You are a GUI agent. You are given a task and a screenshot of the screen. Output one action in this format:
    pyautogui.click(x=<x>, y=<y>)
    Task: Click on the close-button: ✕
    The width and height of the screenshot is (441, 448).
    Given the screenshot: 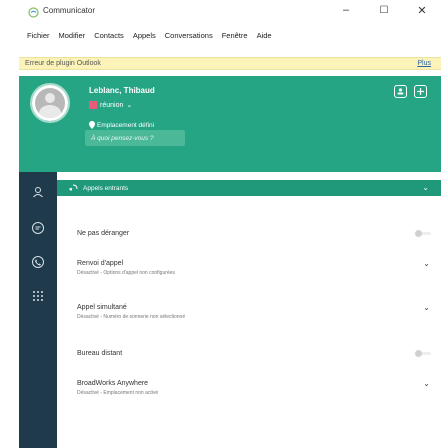 What is the action you would take?
    pyautogui.click(x=422, y=10)
    